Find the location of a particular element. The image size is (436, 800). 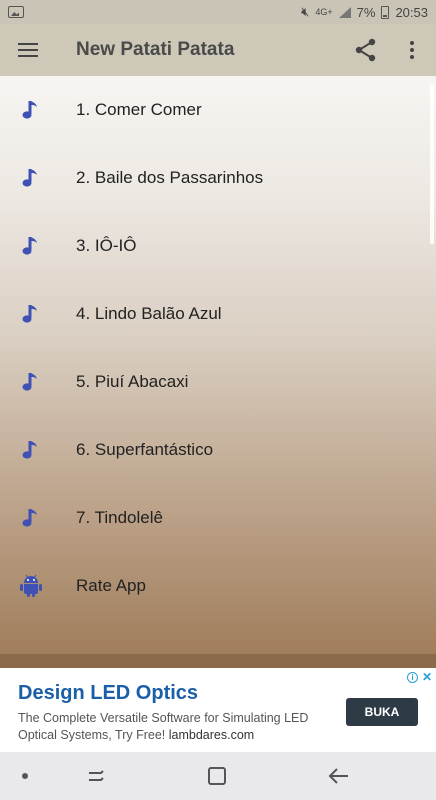

mute-icon: 🔇︎ is located at coordinates (305, 11).